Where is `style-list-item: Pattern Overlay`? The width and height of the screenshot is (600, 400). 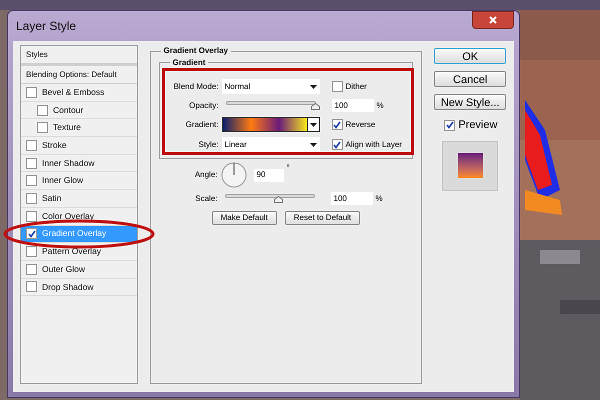
style-list-item: Pattern Overlay is located at coordinates (78, 252).